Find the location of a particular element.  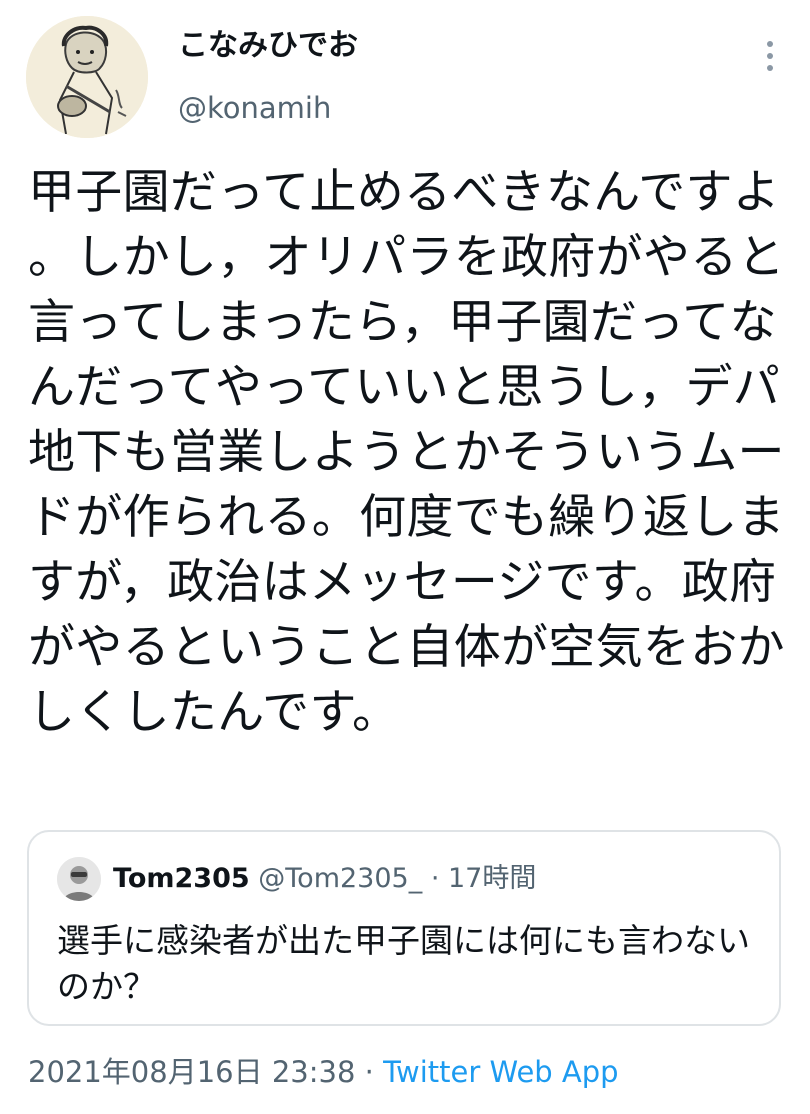

tweet-timestamp: 2021年08月16日 23:38 is located at coordinates (191, 1072).